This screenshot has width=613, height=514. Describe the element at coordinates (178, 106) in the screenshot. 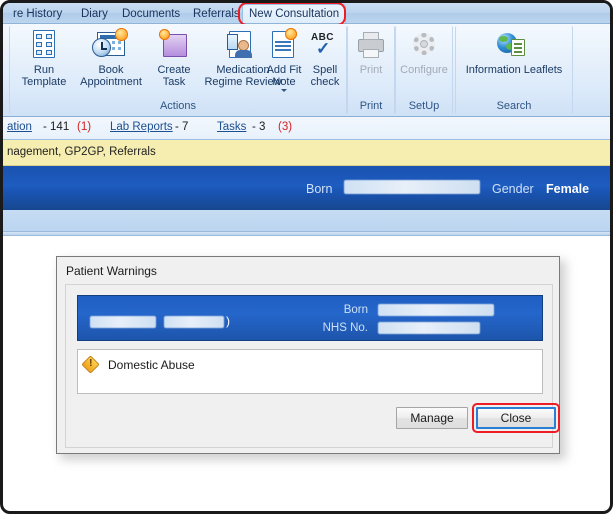

I see `ribbon-group-actions-label: Actions` at that location.